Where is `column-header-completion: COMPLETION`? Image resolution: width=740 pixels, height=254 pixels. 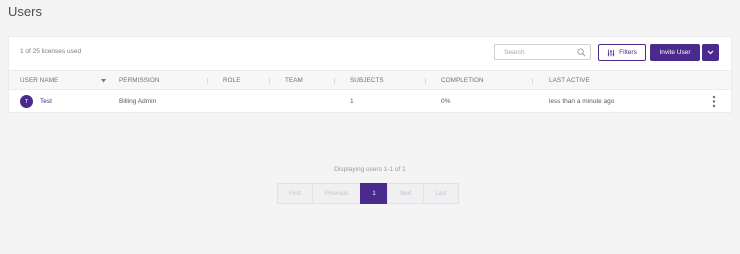
column-header-completion: COMPLETION is located at coordinates (462, 80).